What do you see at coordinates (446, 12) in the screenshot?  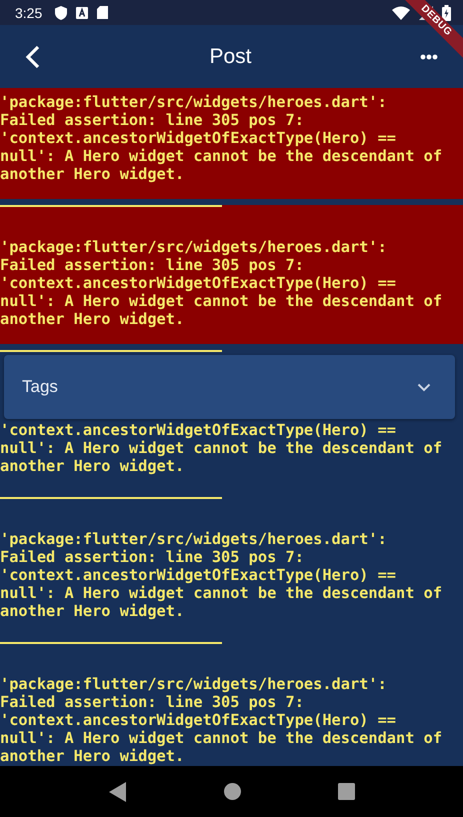 I see `battery-icon` at bounding box center [446, 12].